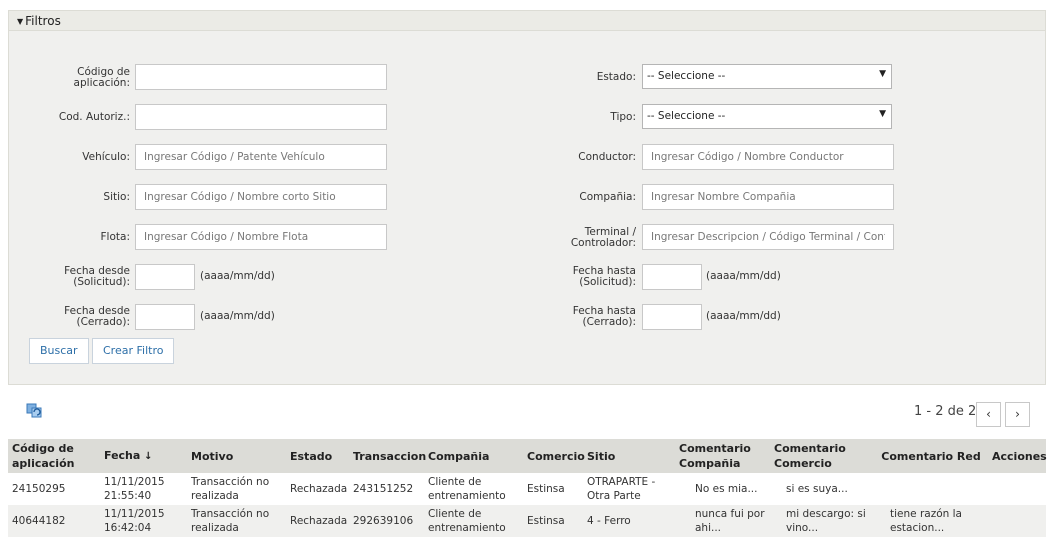 This screenshot has height=550, width=1053. Describe the element at coordinates (59, 351) in the screenshot. I see `buscar-button: Buscar` at that location.